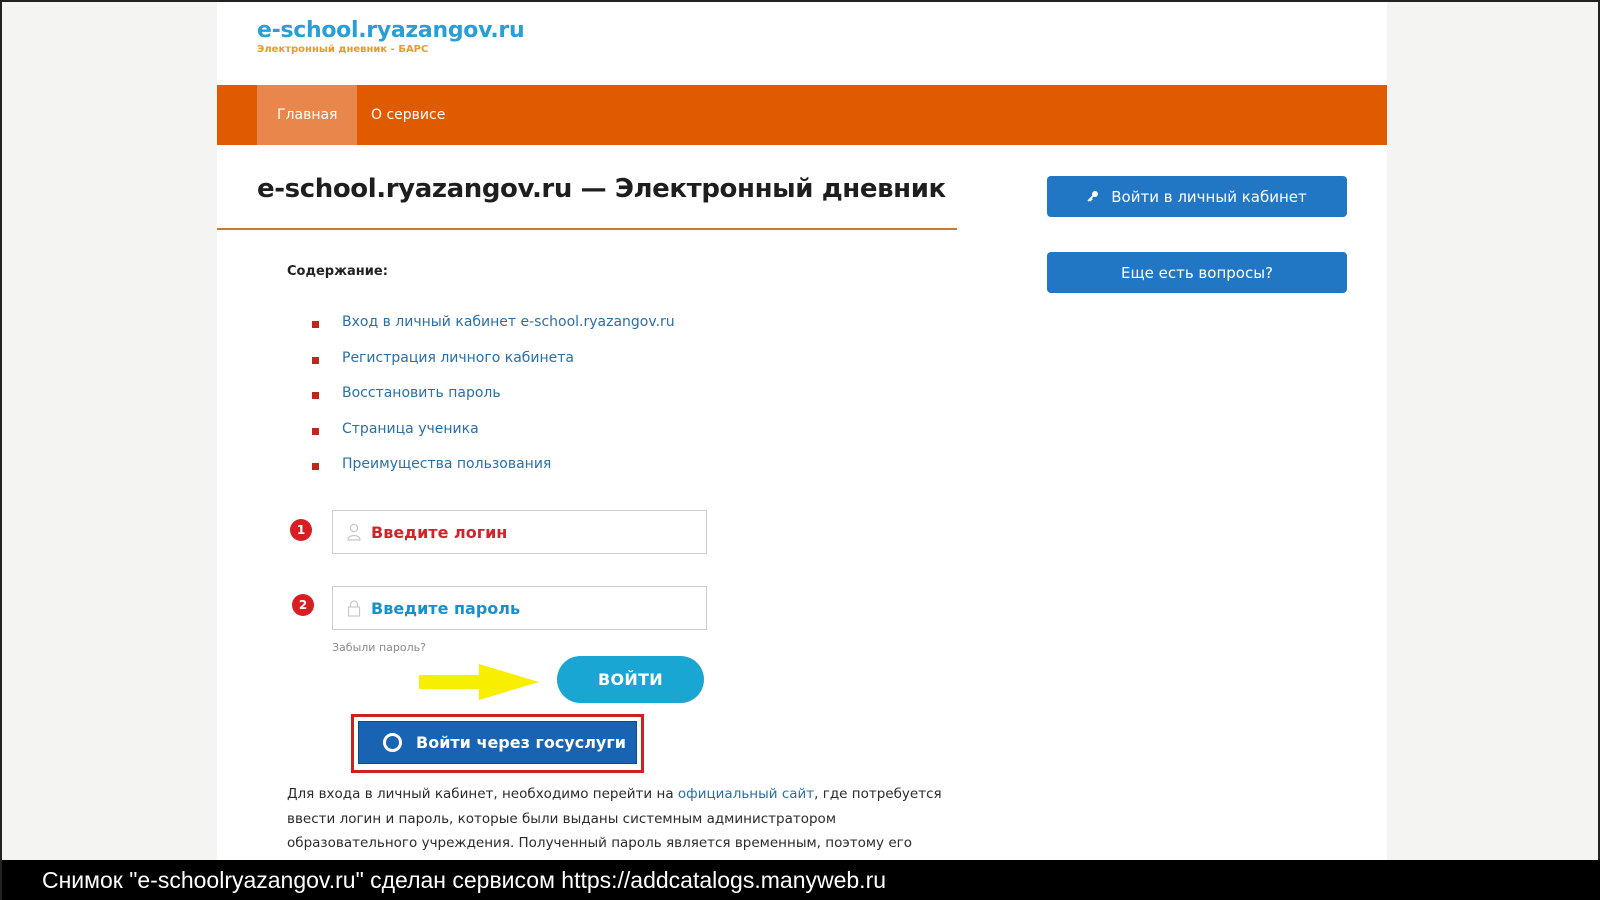  Describe the element at coordinates (307, 115) in the screenshot. I see `nav-item-home: Главная` at that location.